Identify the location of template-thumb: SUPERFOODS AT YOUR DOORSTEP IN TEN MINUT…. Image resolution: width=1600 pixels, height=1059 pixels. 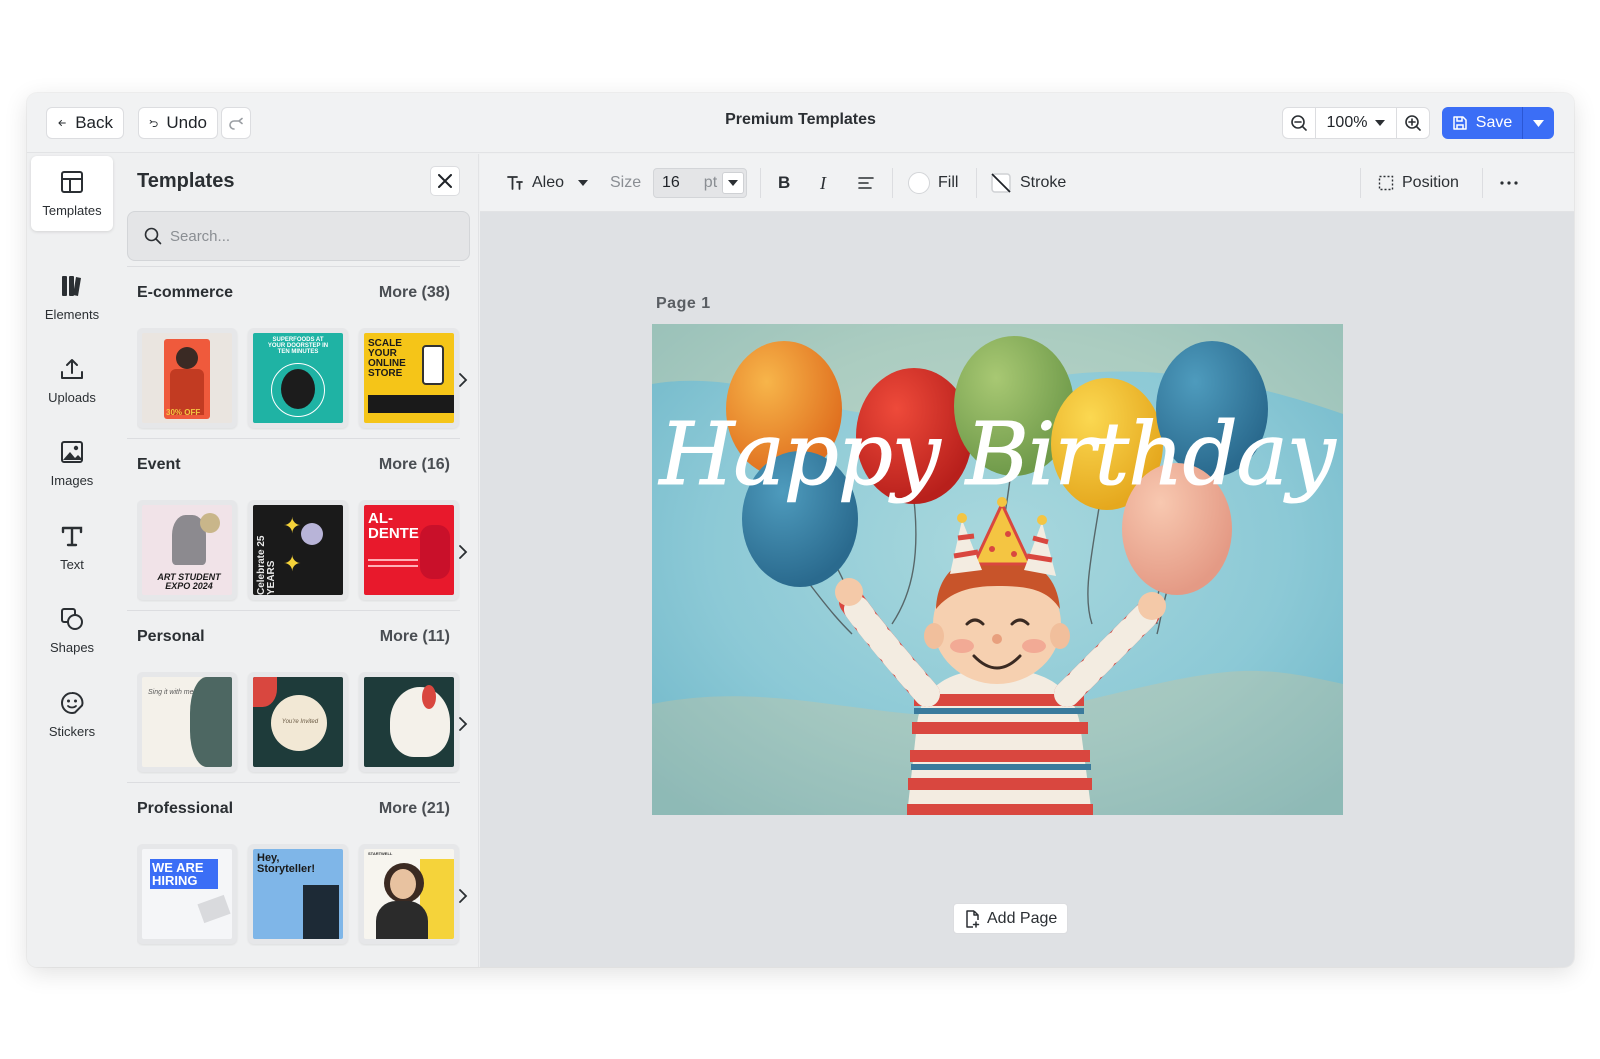
(298, 378).